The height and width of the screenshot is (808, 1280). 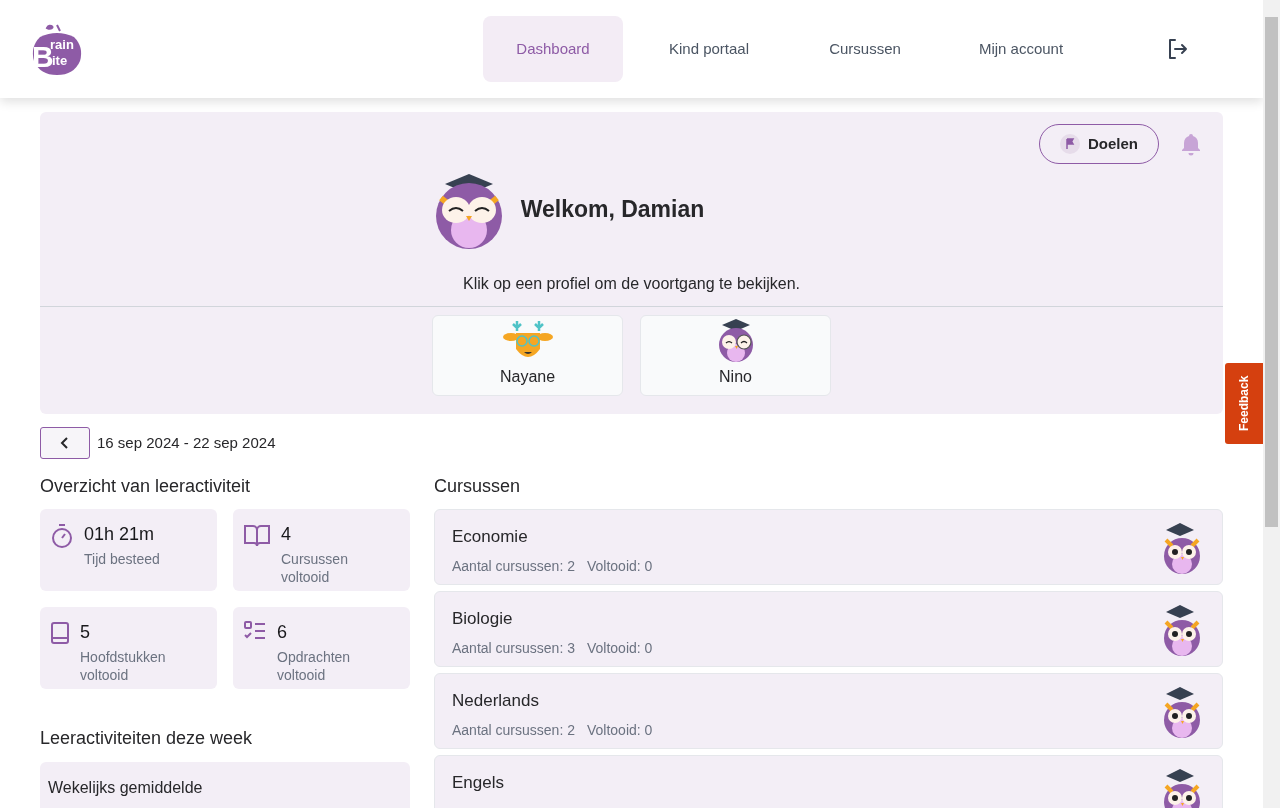 I want to click on stat-label: Cursussen voltooid, so click(x=315, y=568).